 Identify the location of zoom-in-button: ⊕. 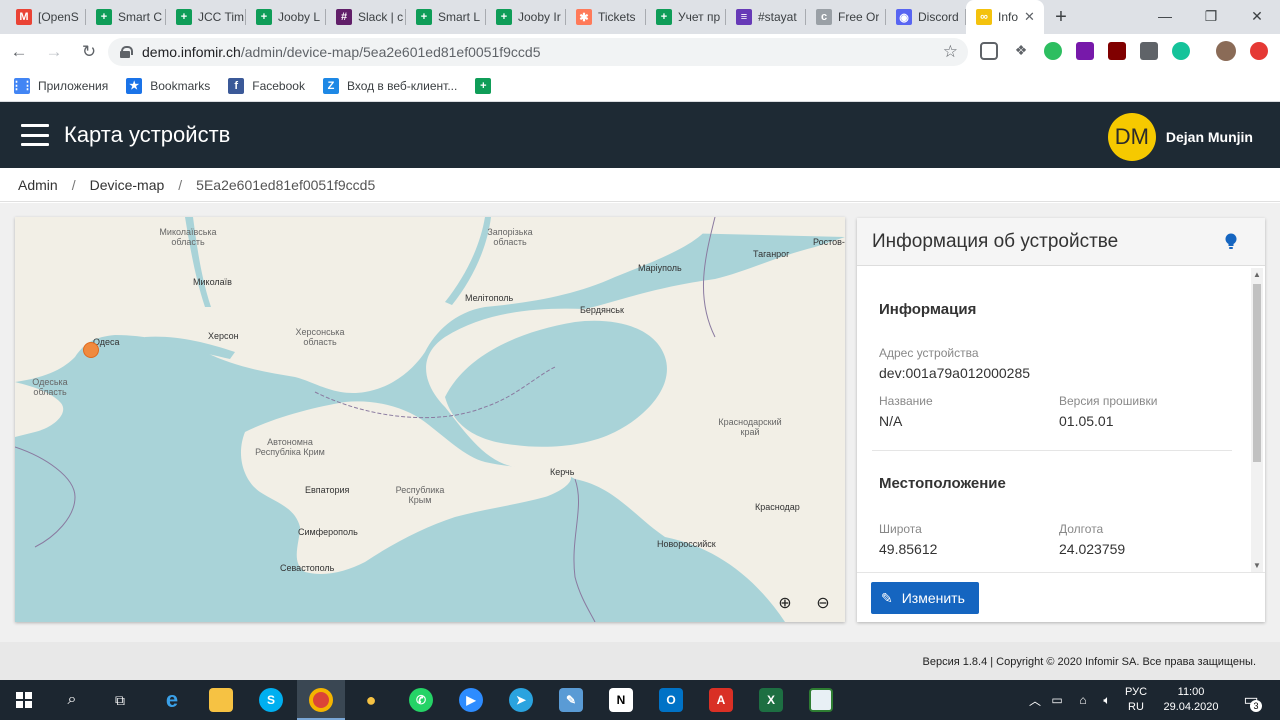
(785, 603).